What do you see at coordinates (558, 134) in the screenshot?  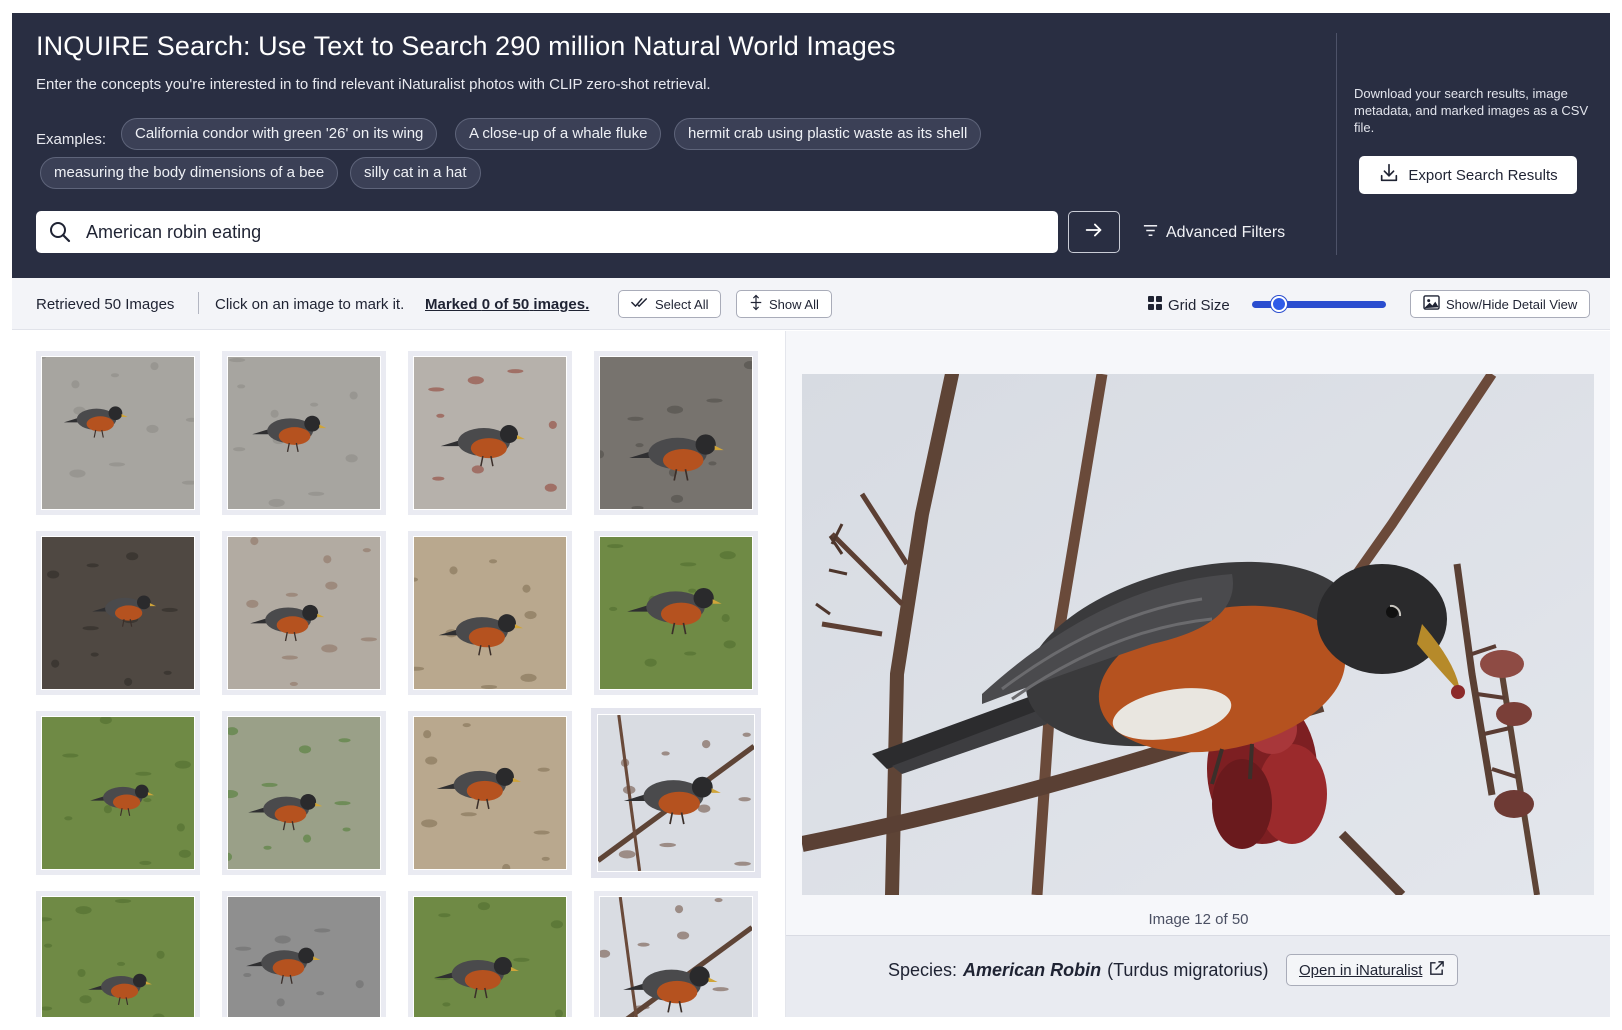 I see `example-chip: A close-up of a whale fluke` at bounding box center [558, 134].